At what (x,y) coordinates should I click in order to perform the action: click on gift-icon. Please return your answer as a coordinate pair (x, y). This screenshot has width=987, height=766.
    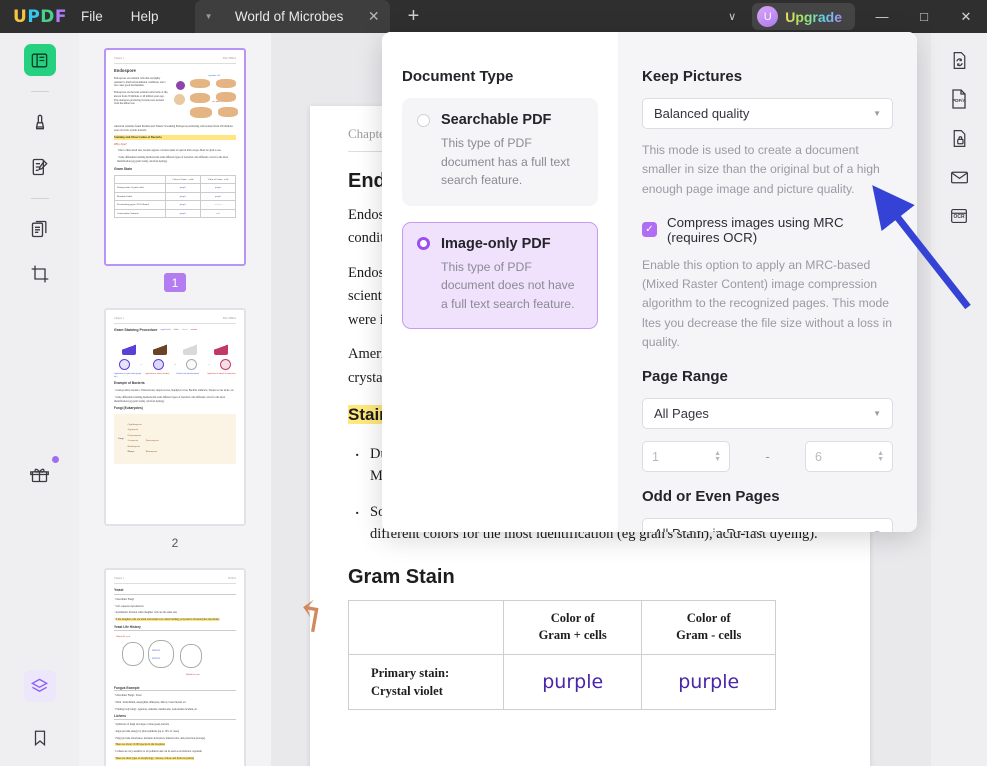
    Looking at the image, I should click on (41, 473).